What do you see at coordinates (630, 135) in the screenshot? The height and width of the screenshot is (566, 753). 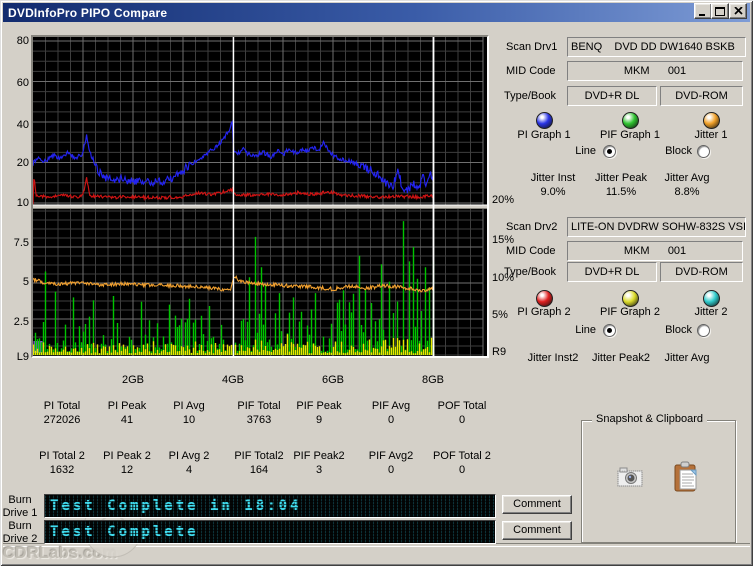 I see `pif-graph-1-label: PIF Graph 1` at bounding box center [630, 135].